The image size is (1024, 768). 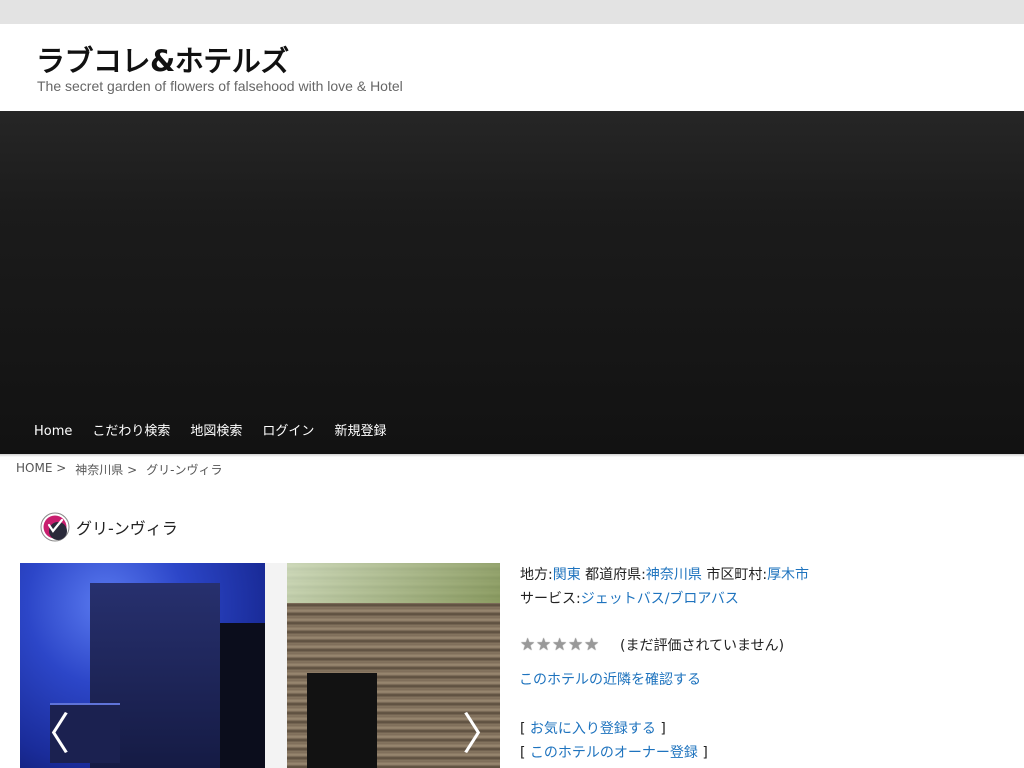 I want to click on hotel-actions: [ お気に入り登録する ] [ このホテルのオーナー登録 ], so click(x=614, y=741).